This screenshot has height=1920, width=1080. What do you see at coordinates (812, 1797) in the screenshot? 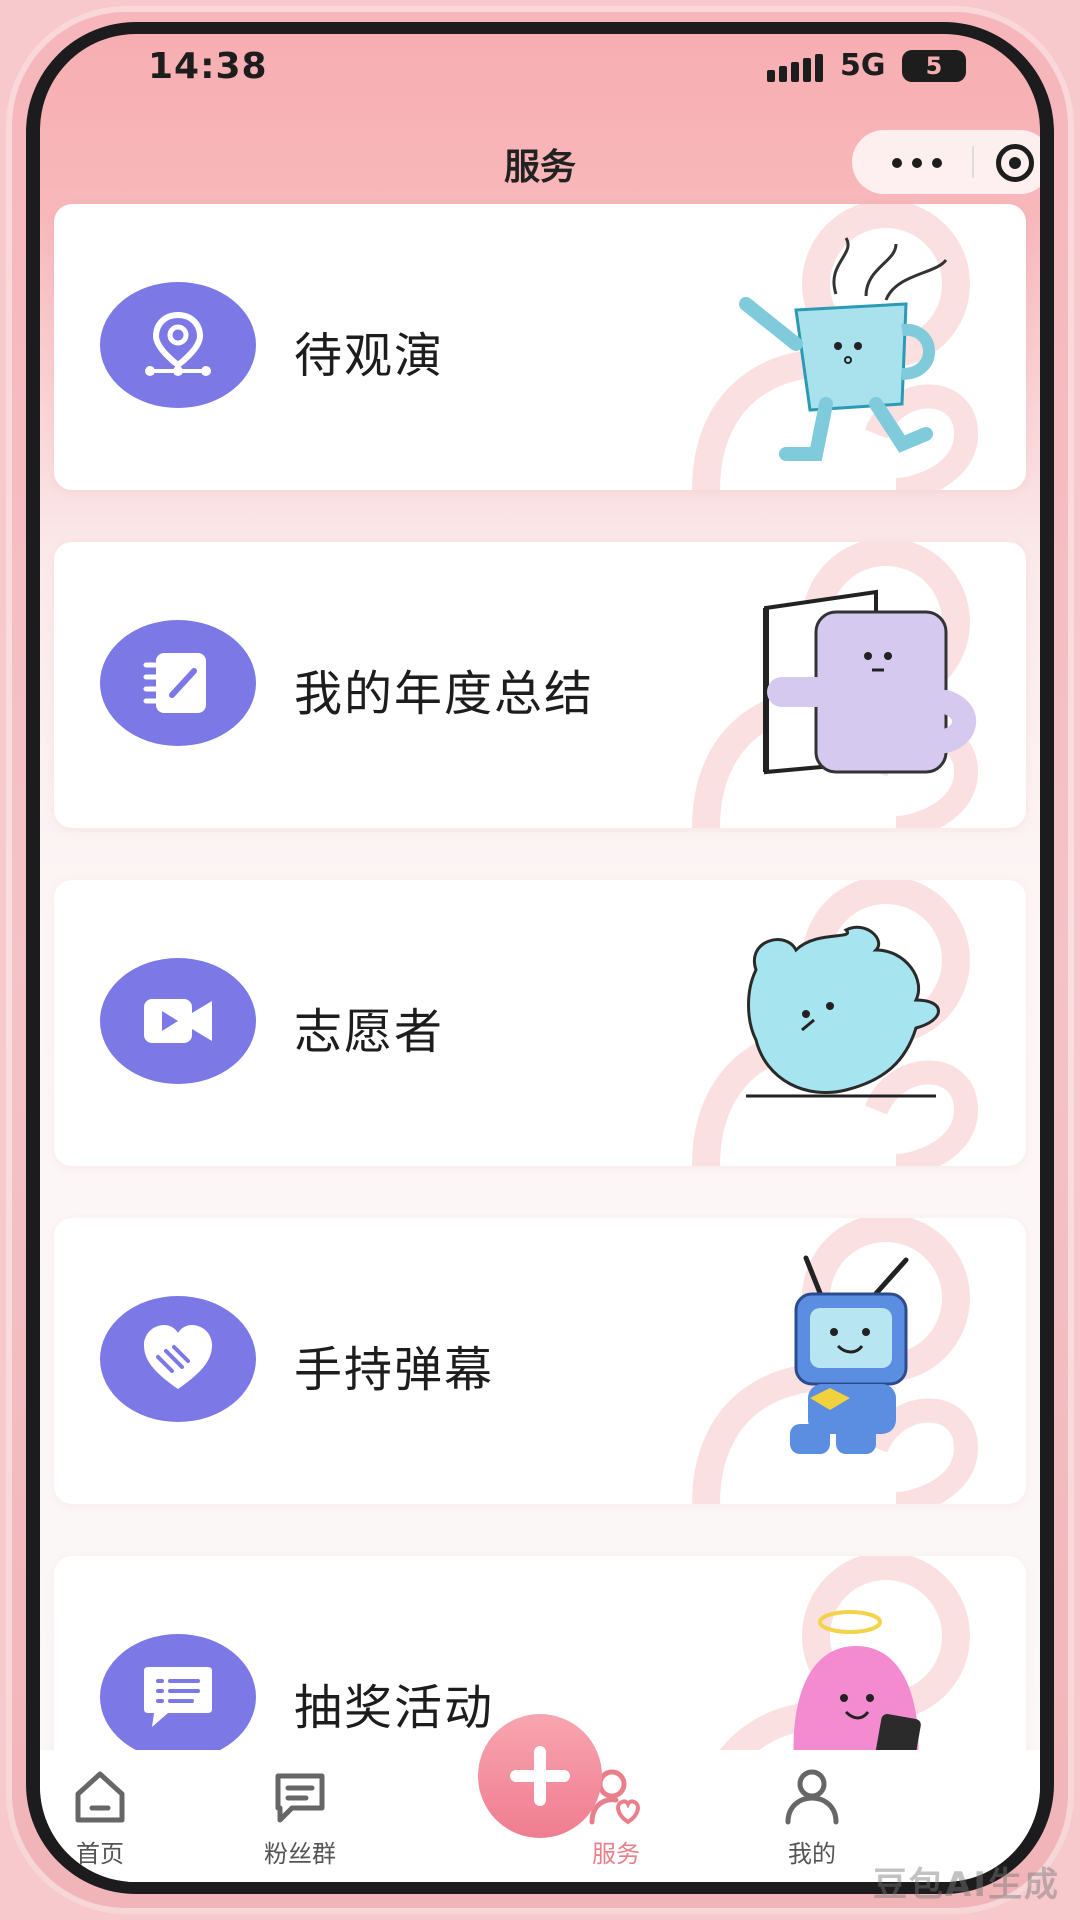
I see `user-icon` at bounding box center [812, 1797].